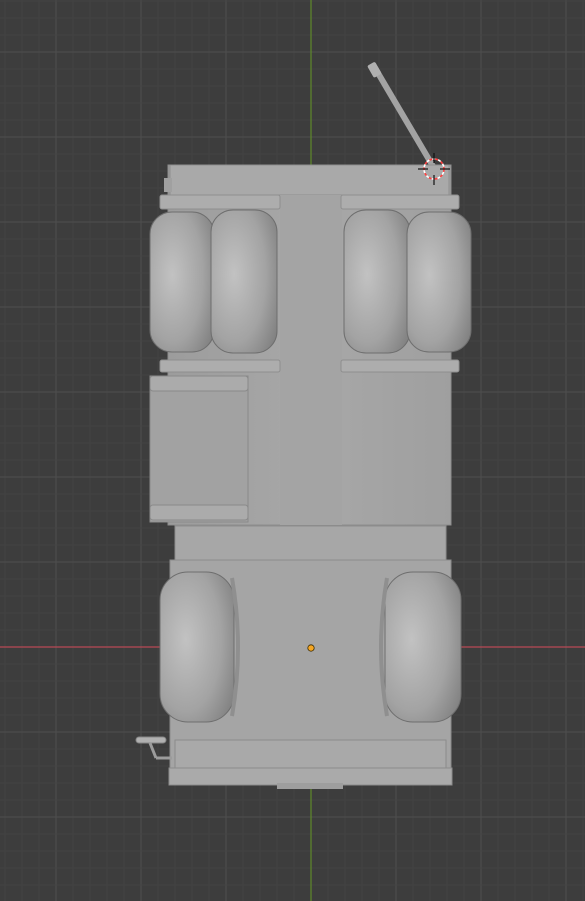  What do you see at coordinates (407, 281) in the screenshot?
I see `rear-dual-wheels-right` at bounding box center [407, 281].